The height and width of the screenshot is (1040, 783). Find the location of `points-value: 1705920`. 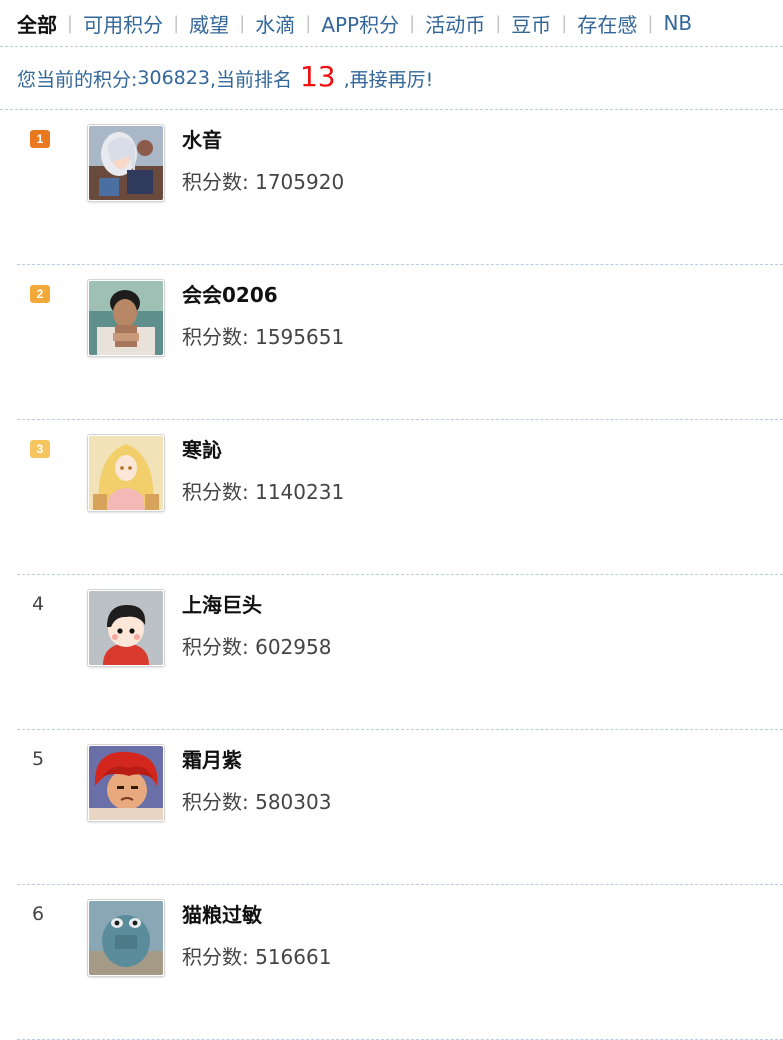

points-value: 1705920 is located at coordinates (300, 182).